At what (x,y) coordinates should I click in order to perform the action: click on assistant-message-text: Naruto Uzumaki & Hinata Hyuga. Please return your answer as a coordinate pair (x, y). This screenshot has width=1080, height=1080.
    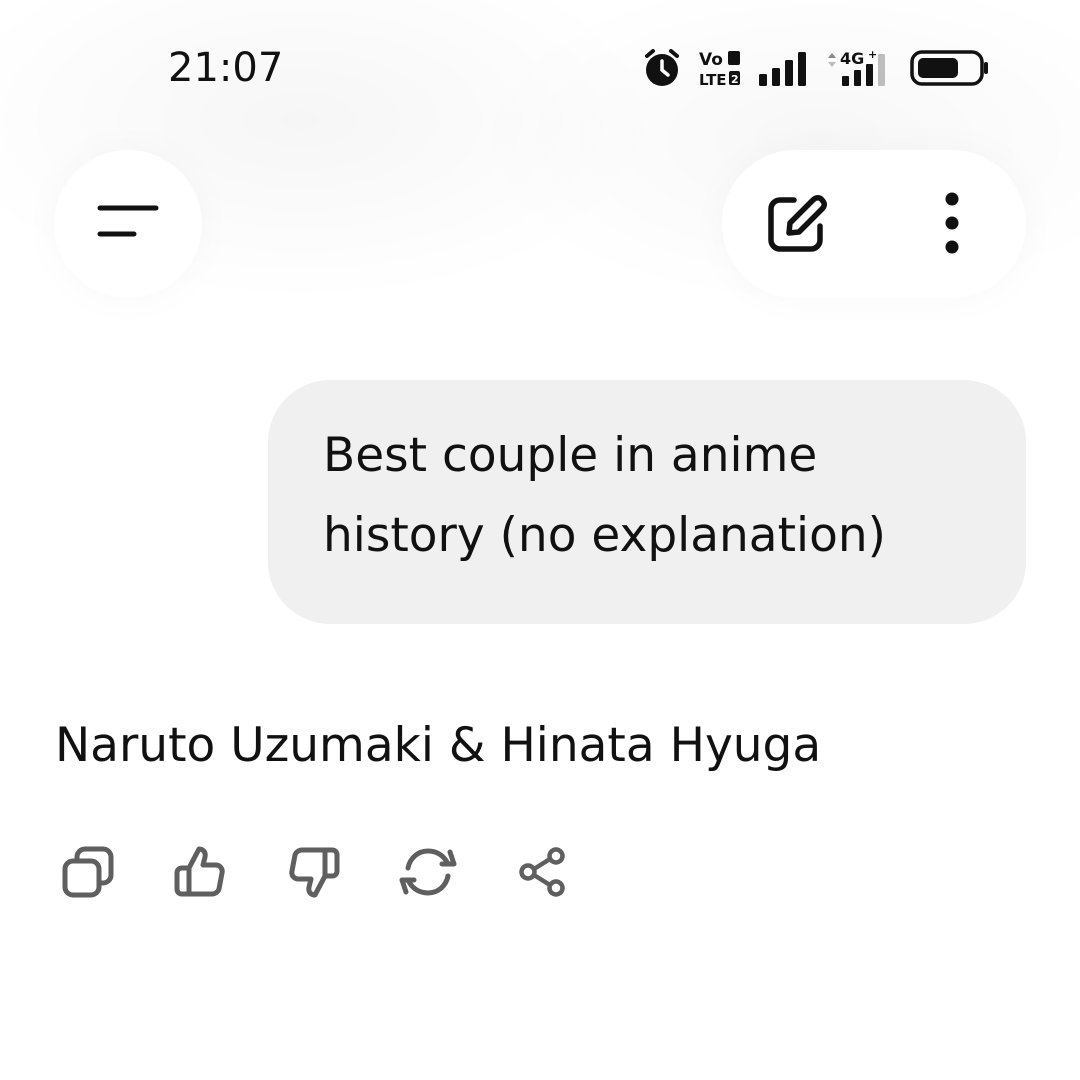
    Looking at the image, I should click on (438, 745).